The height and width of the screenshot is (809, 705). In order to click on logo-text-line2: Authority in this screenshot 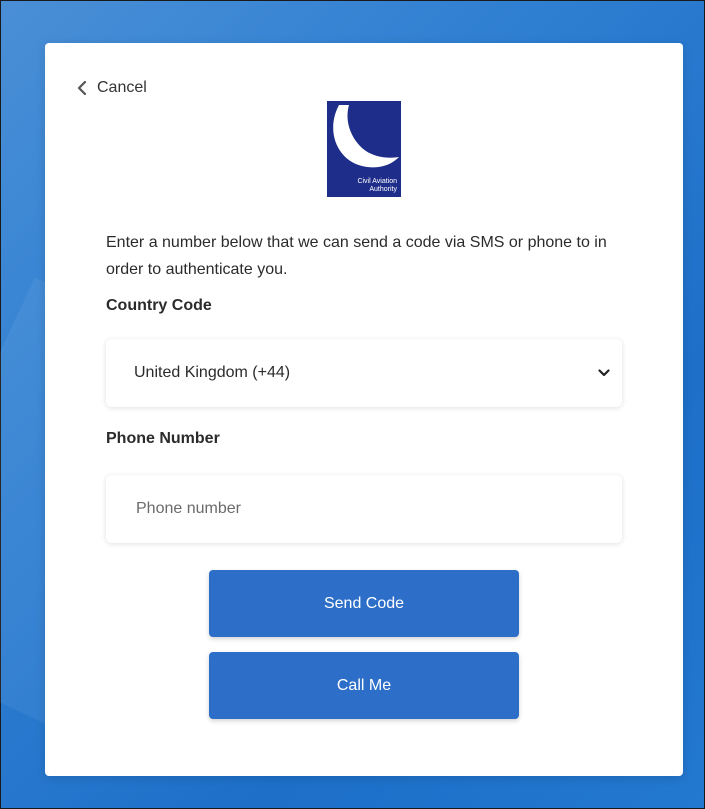, I will do `click(383, 189)`.